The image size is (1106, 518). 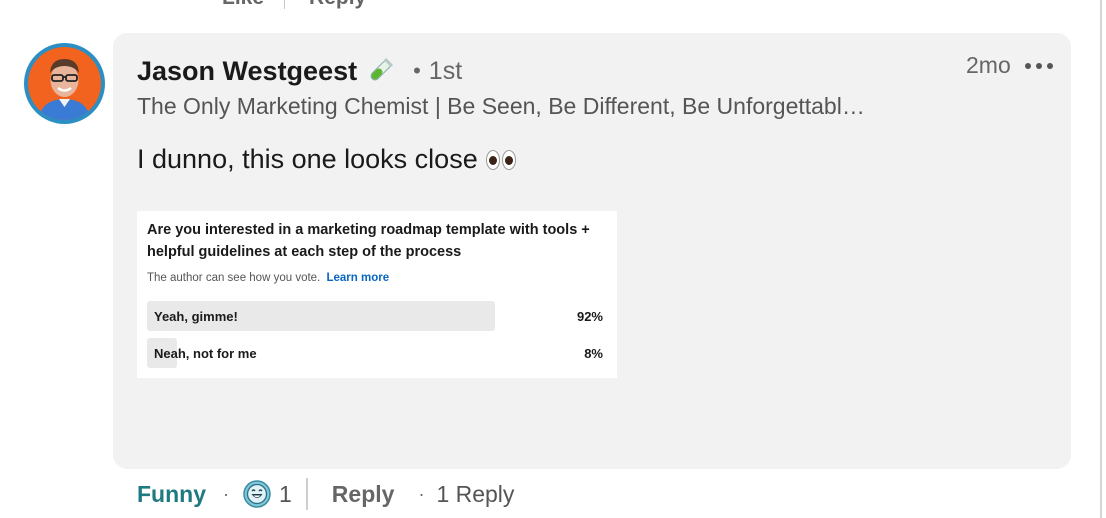 I want to click on more-options-icon, so click(x=1039, y=66).